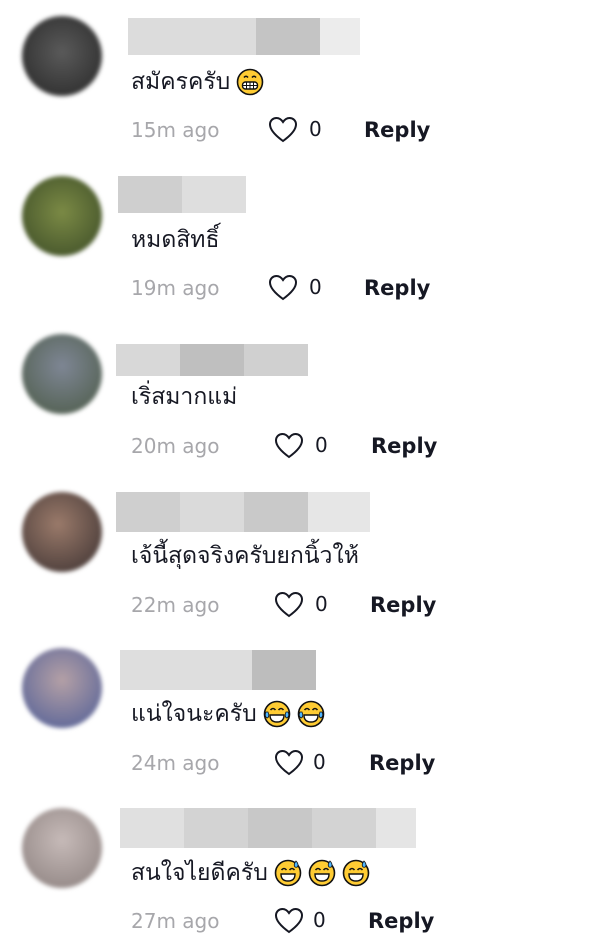  I want to click on comment-text-row: สนใจไยดีครับ, so click(250, 873).